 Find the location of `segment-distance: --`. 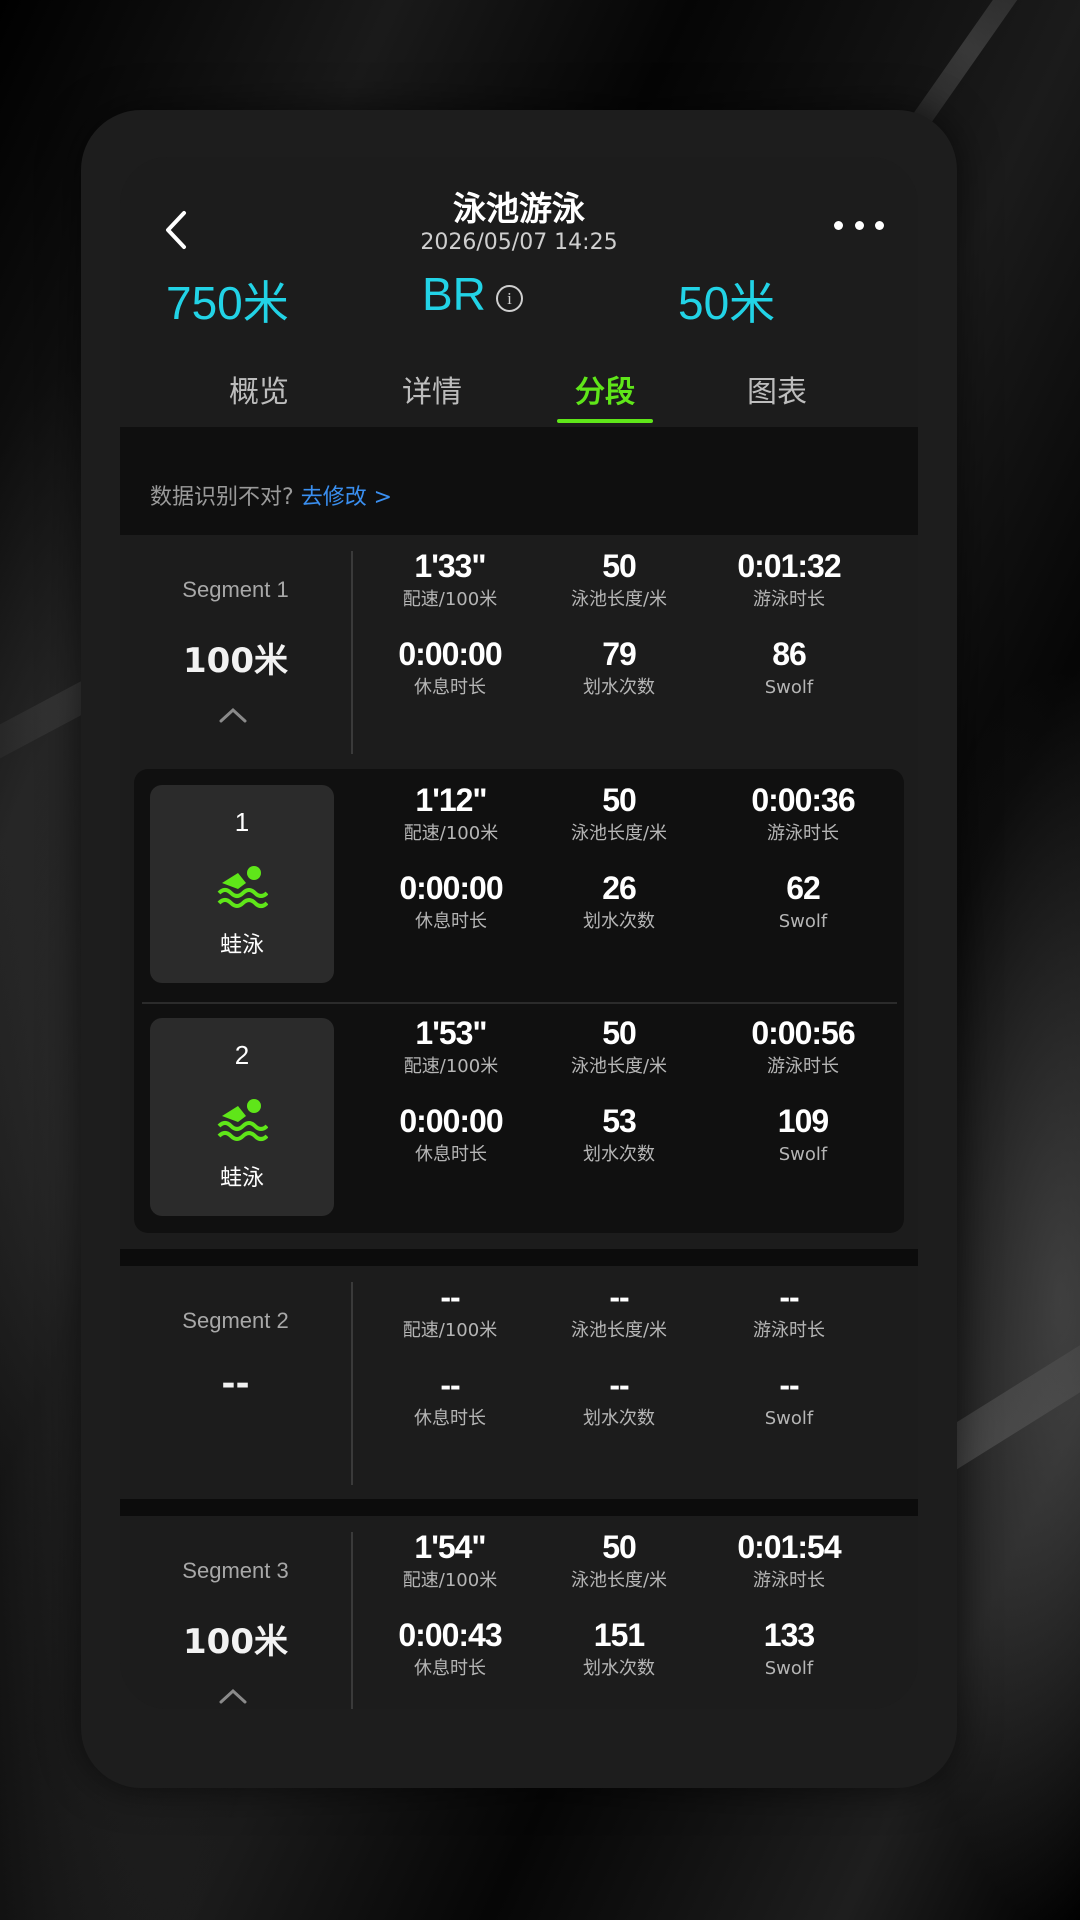

segment-distance: -- is located at coordinates (235, 1384).